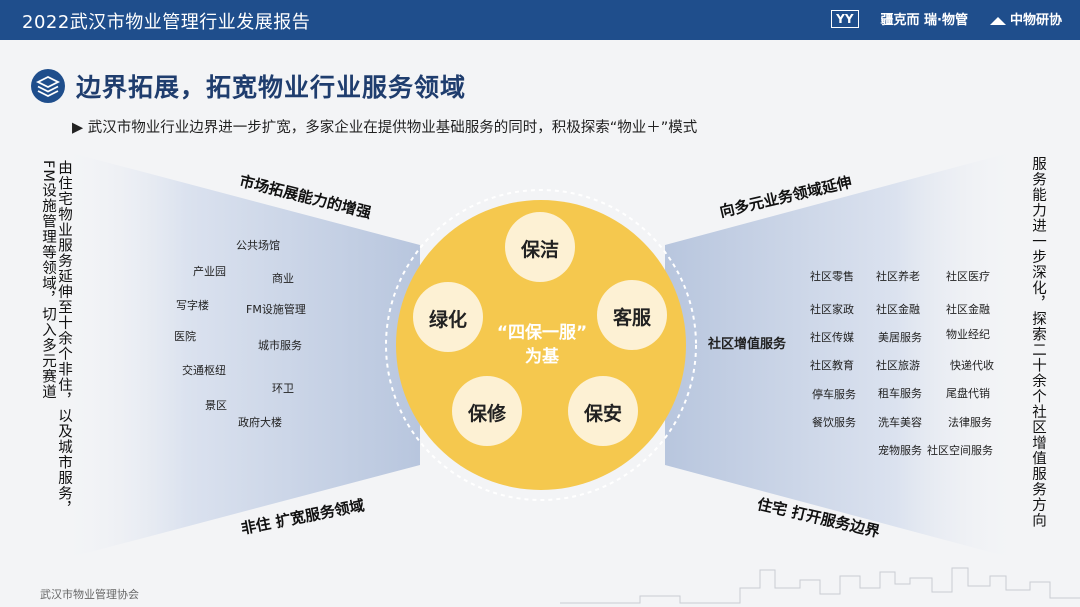 Image resolution: width=1080 pixels, height=607 pixels. What do you see at coordinates (602, 414) in the screenshot?
I see `node-baoan: 保安` at bounding box center [602, 414].